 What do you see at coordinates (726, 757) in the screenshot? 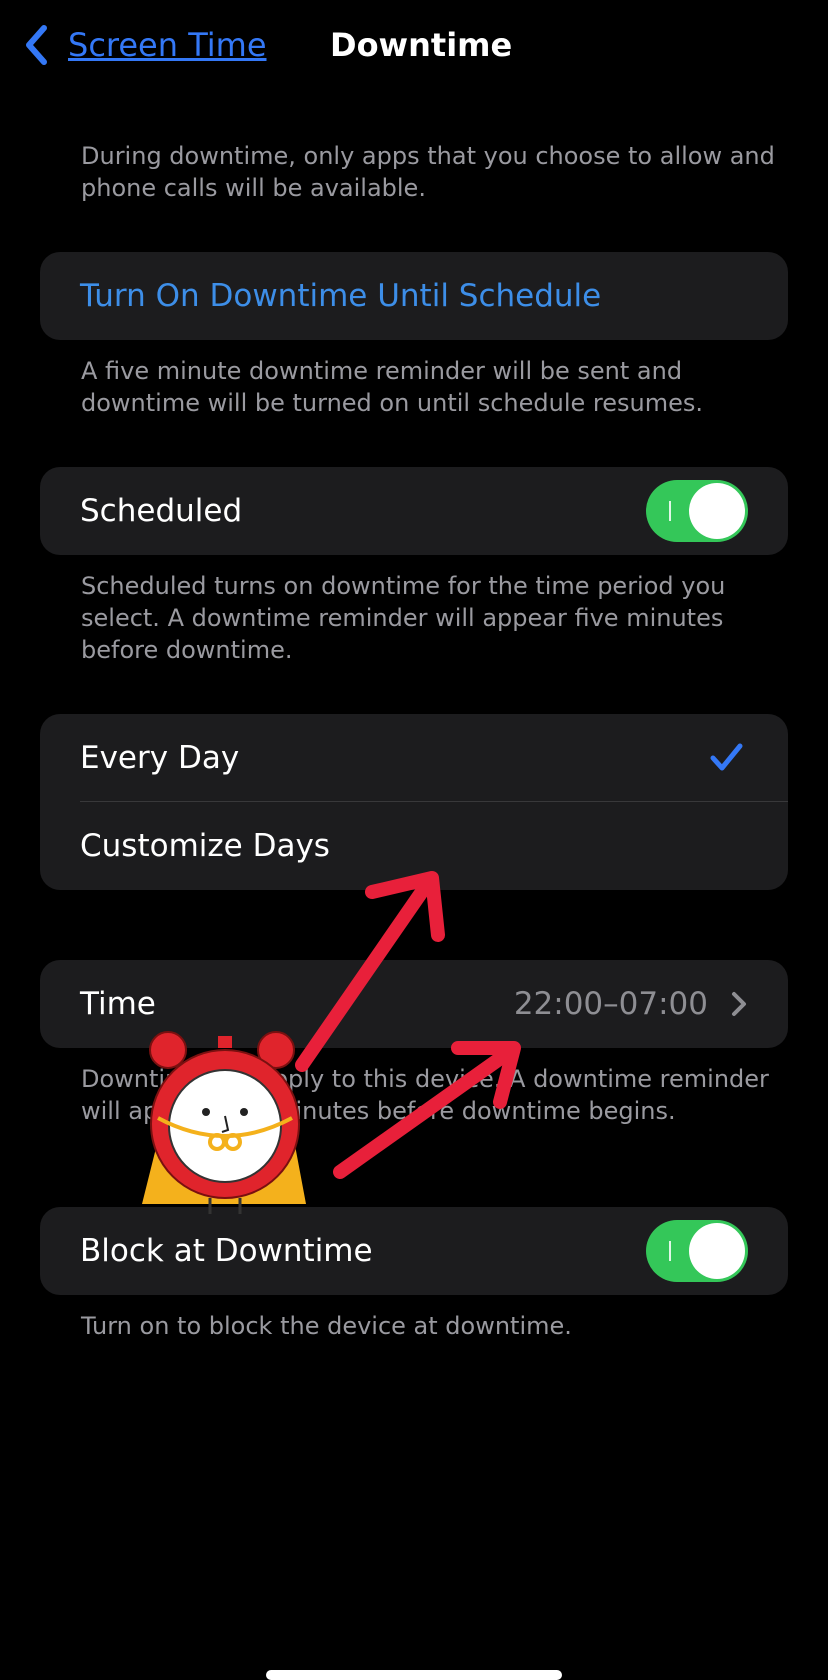
I see `checkmark-icon` at bounding box center [726, 757].